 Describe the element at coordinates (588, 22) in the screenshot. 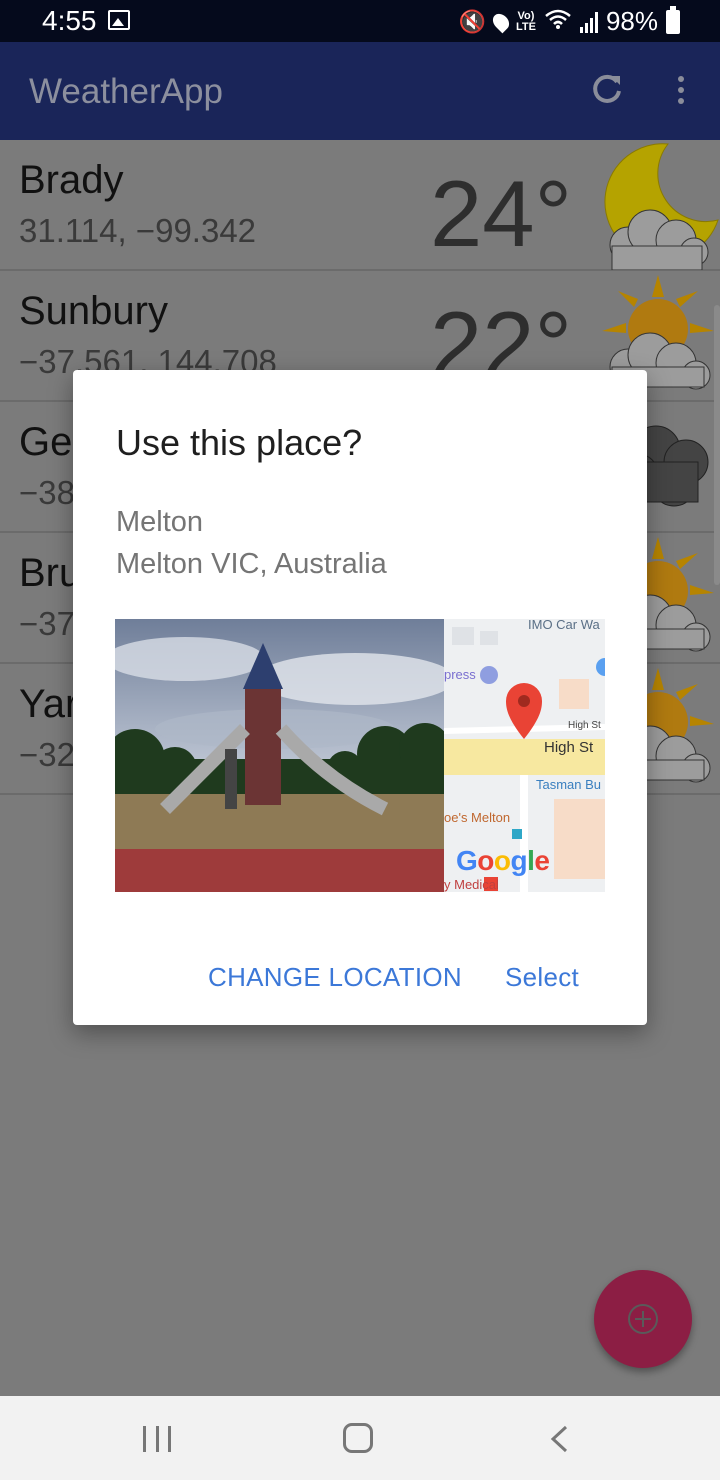

I see `signal-icon` at that location.